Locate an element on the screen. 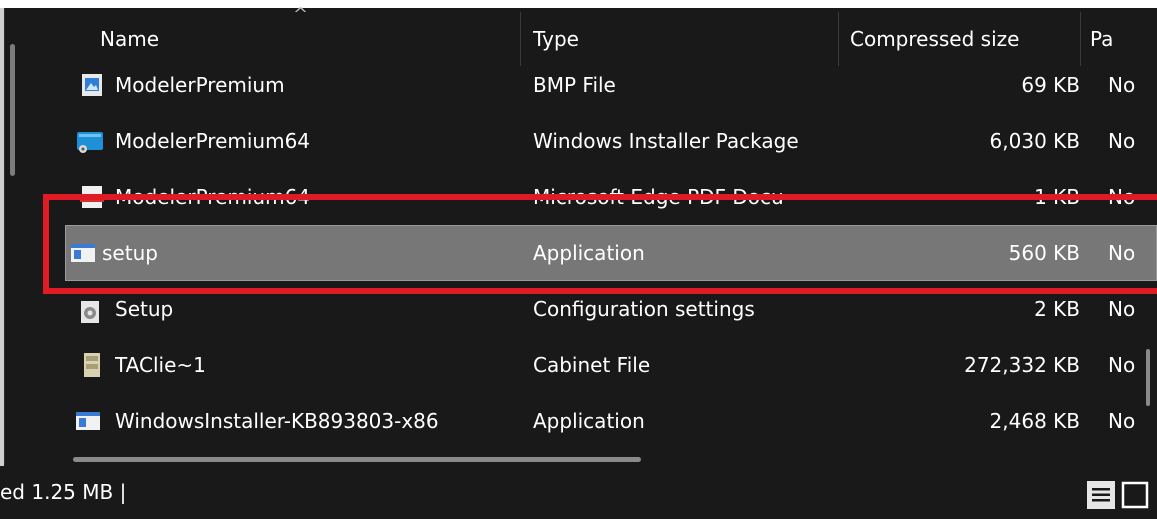 The image size is (1157, 519). file-compressed-size: 272,332 KB is located at coordinates (1022, 365).